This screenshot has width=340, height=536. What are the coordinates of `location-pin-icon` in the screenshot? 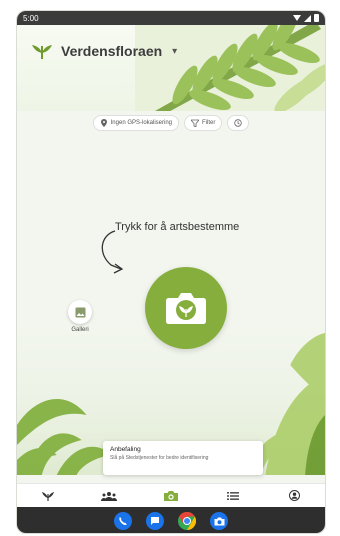 It's located at (103, 123).